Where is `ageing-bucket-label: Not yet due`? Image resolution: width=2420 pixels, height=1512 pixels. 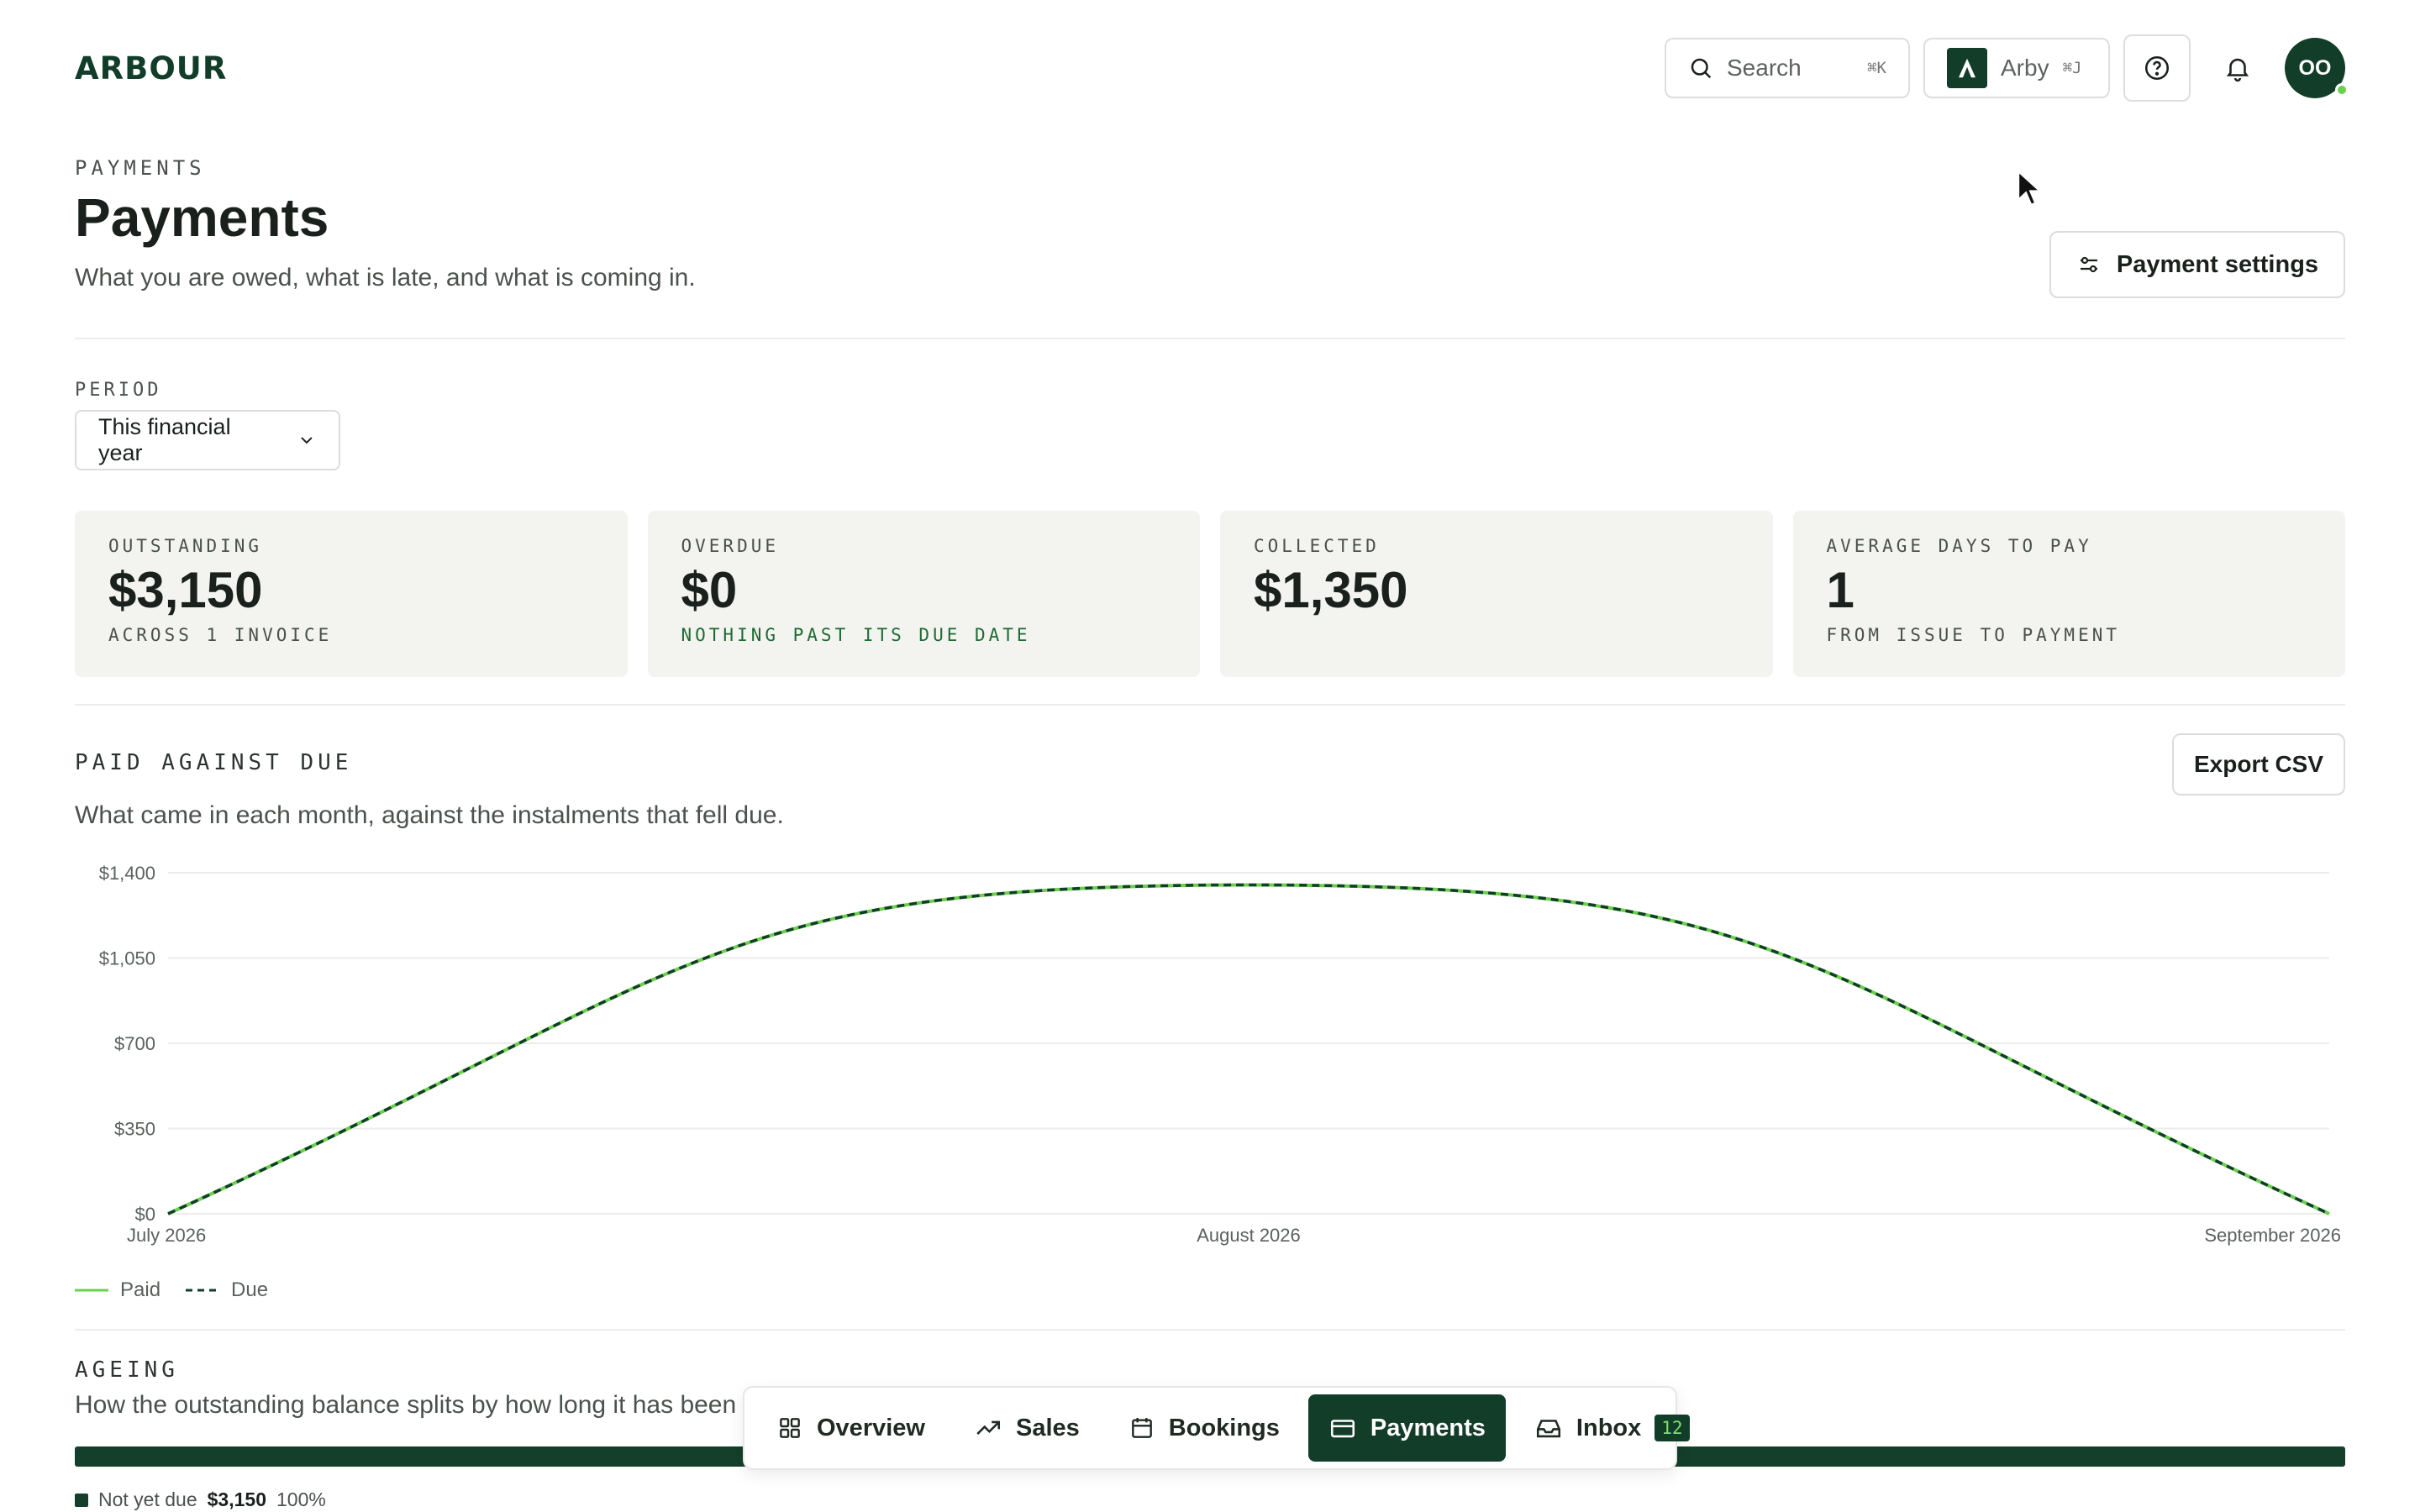
ageing-bucket-label: Not yet due is located at coordinates (147, 1499).